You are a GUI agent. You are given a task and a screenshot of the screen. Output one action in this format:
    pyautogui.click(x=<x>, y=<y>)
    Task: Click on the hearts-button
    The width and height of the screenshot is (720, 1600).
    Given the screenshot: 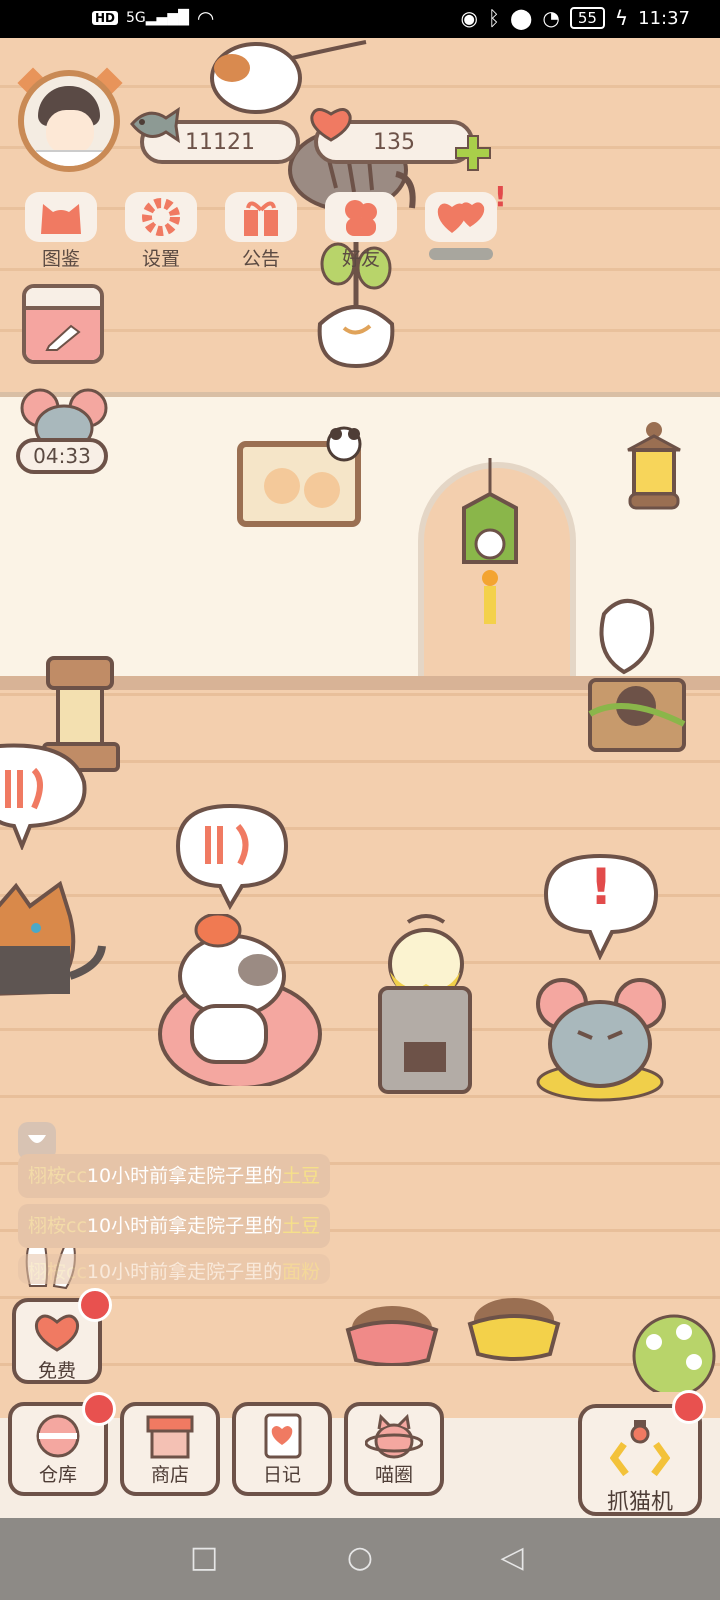 What is the action you would take?
    pyautogui.click(x=461, y=232)
    